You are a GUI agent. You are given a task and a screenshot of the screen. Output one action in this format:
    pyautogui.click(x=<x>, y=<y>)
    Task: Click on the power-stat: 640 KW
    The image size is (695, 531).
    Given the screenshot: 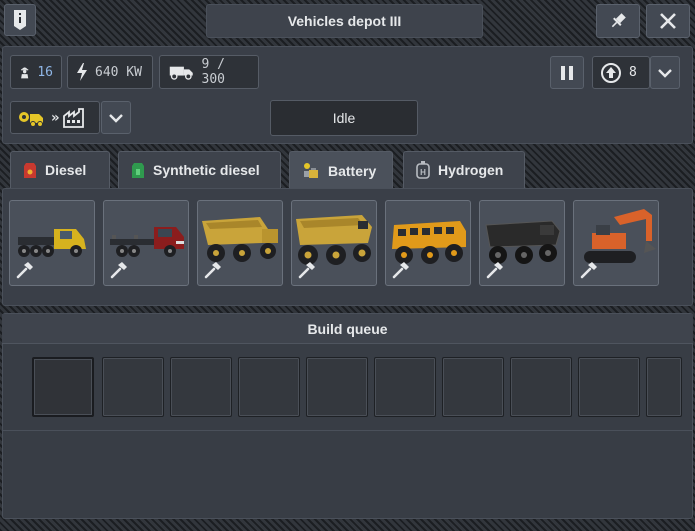 What is the action you would take?
    pyautogui.click(x=110, y=72)
    